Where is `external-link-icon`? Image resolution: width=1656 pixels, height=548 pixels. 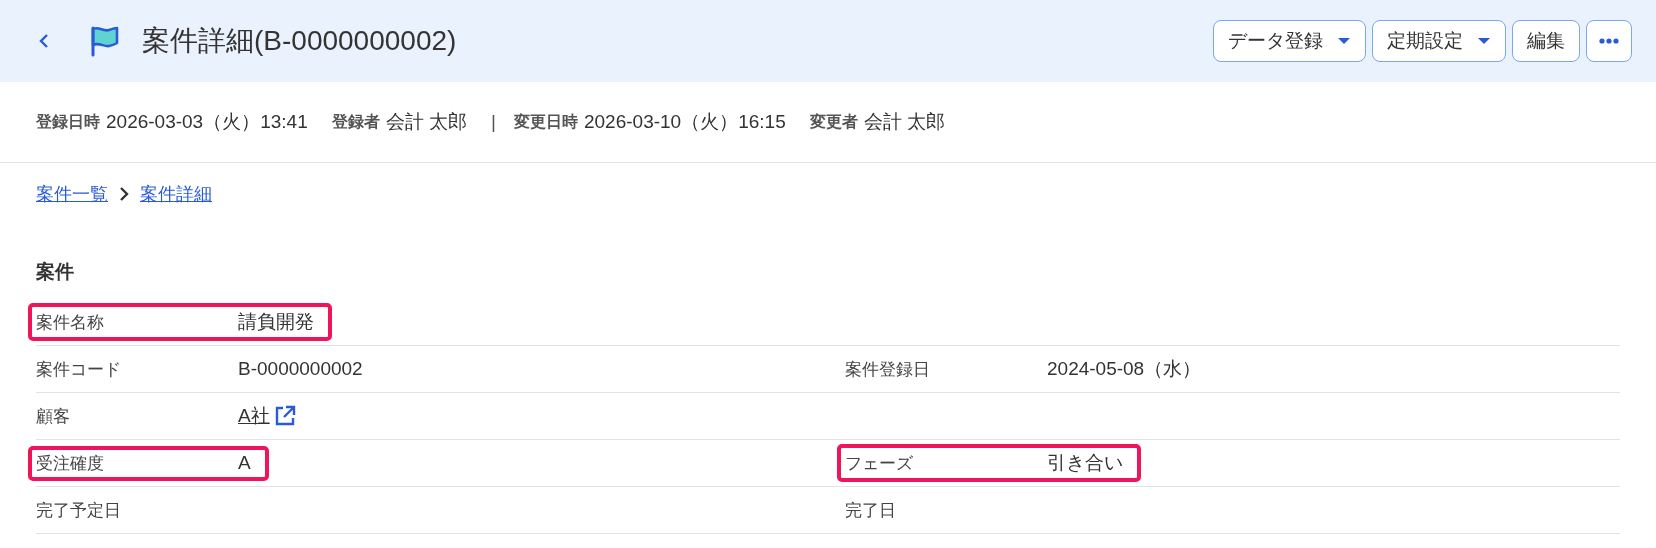
external-link-icon is located at coordinates (284, 416).